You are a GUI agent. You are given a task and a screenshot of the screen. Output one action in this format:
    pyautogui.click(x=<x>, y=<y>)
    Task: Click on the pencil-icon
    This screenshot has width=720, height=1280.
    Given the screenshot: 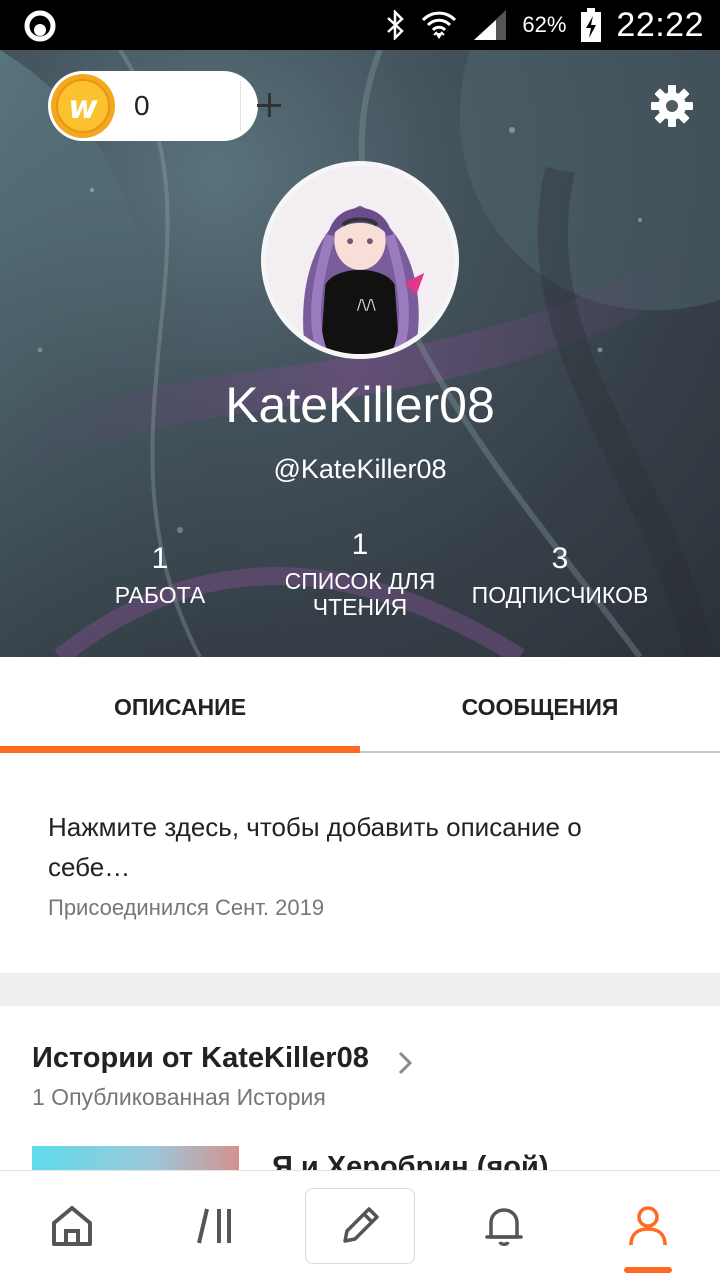 What is the action you would take?
    pyautogui.click(x=361, y=1225)
    